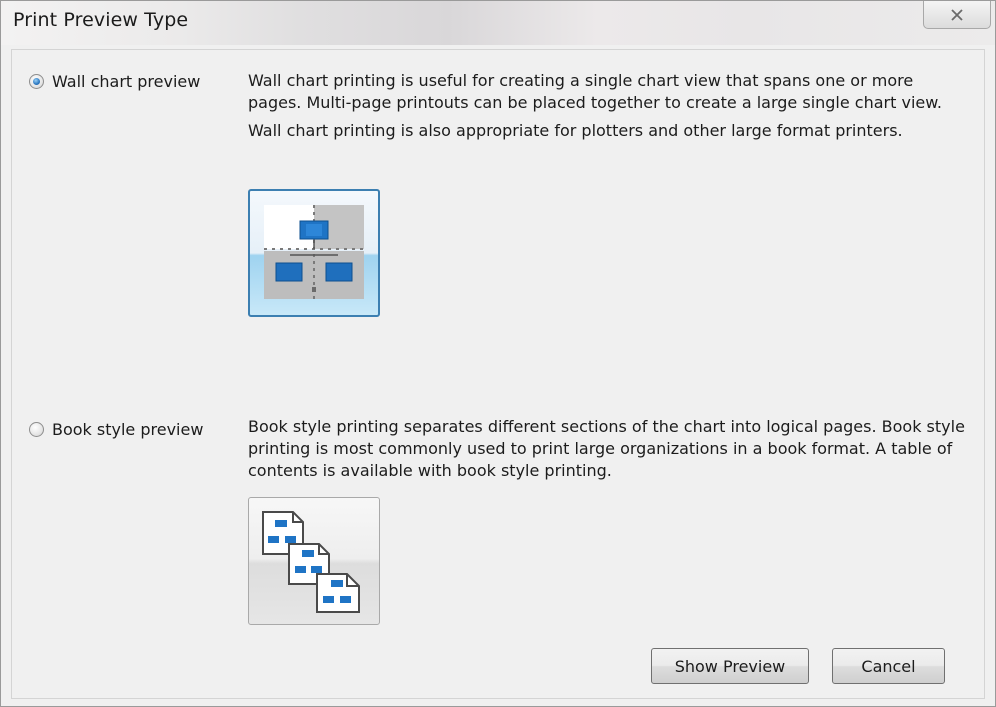 This screenshot has height=707, width=996. What do you see at coordinates (101, 20) in the screenshot?
I see `dialog-title: Print Preview Type` at bounding box center [101, 20].